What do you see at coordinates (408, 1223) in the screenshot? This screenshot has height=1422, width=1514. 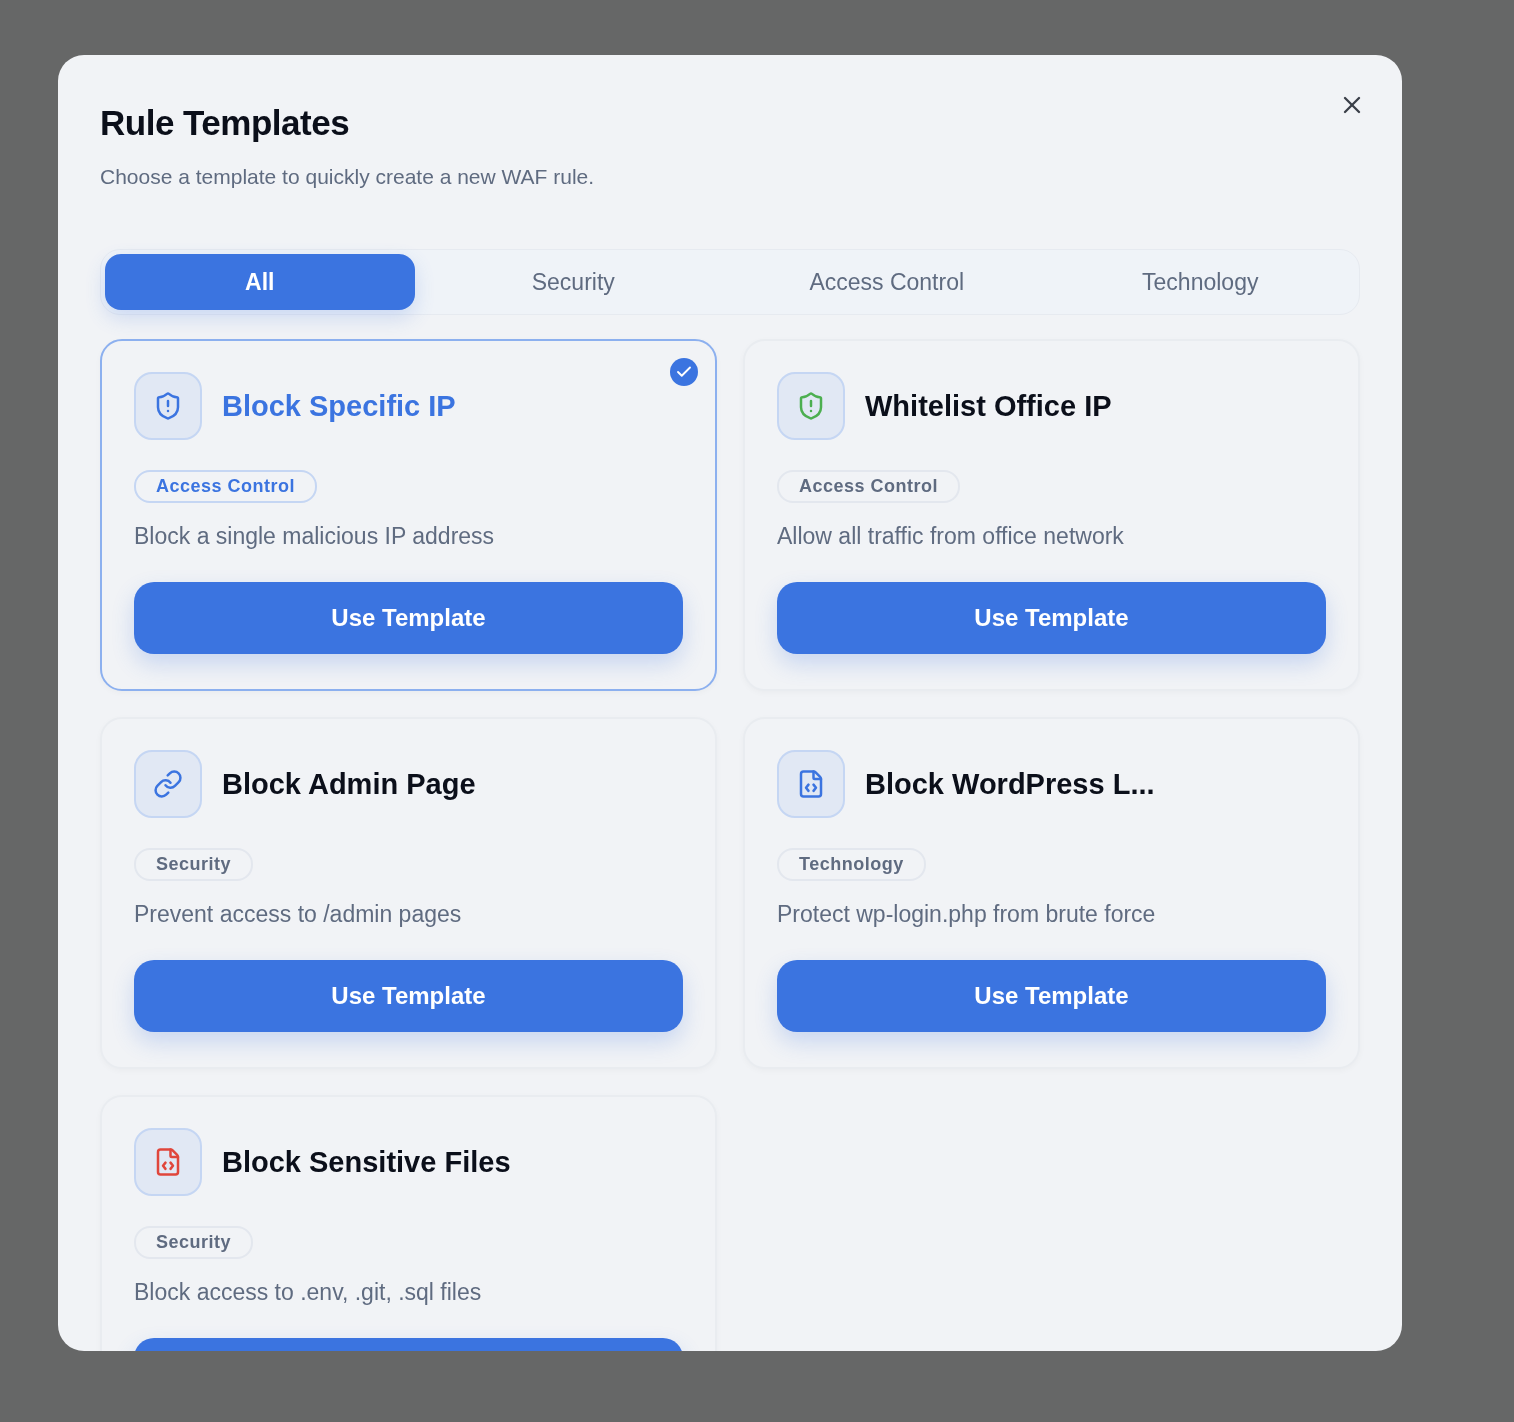 I see `template-card: Block Sensitive Files Security Block access to .env, .git, .sql files` at bounding box center [408, 1223].